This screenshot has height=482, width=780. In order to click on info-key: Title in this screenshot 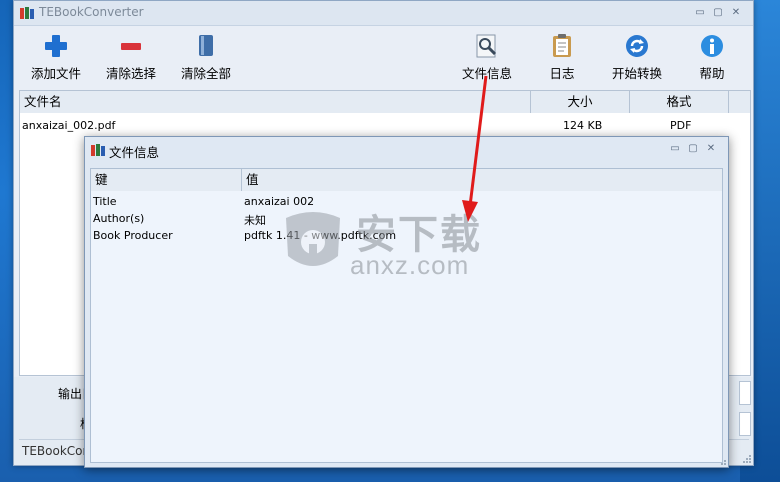, I will do `click(105, 201)`.